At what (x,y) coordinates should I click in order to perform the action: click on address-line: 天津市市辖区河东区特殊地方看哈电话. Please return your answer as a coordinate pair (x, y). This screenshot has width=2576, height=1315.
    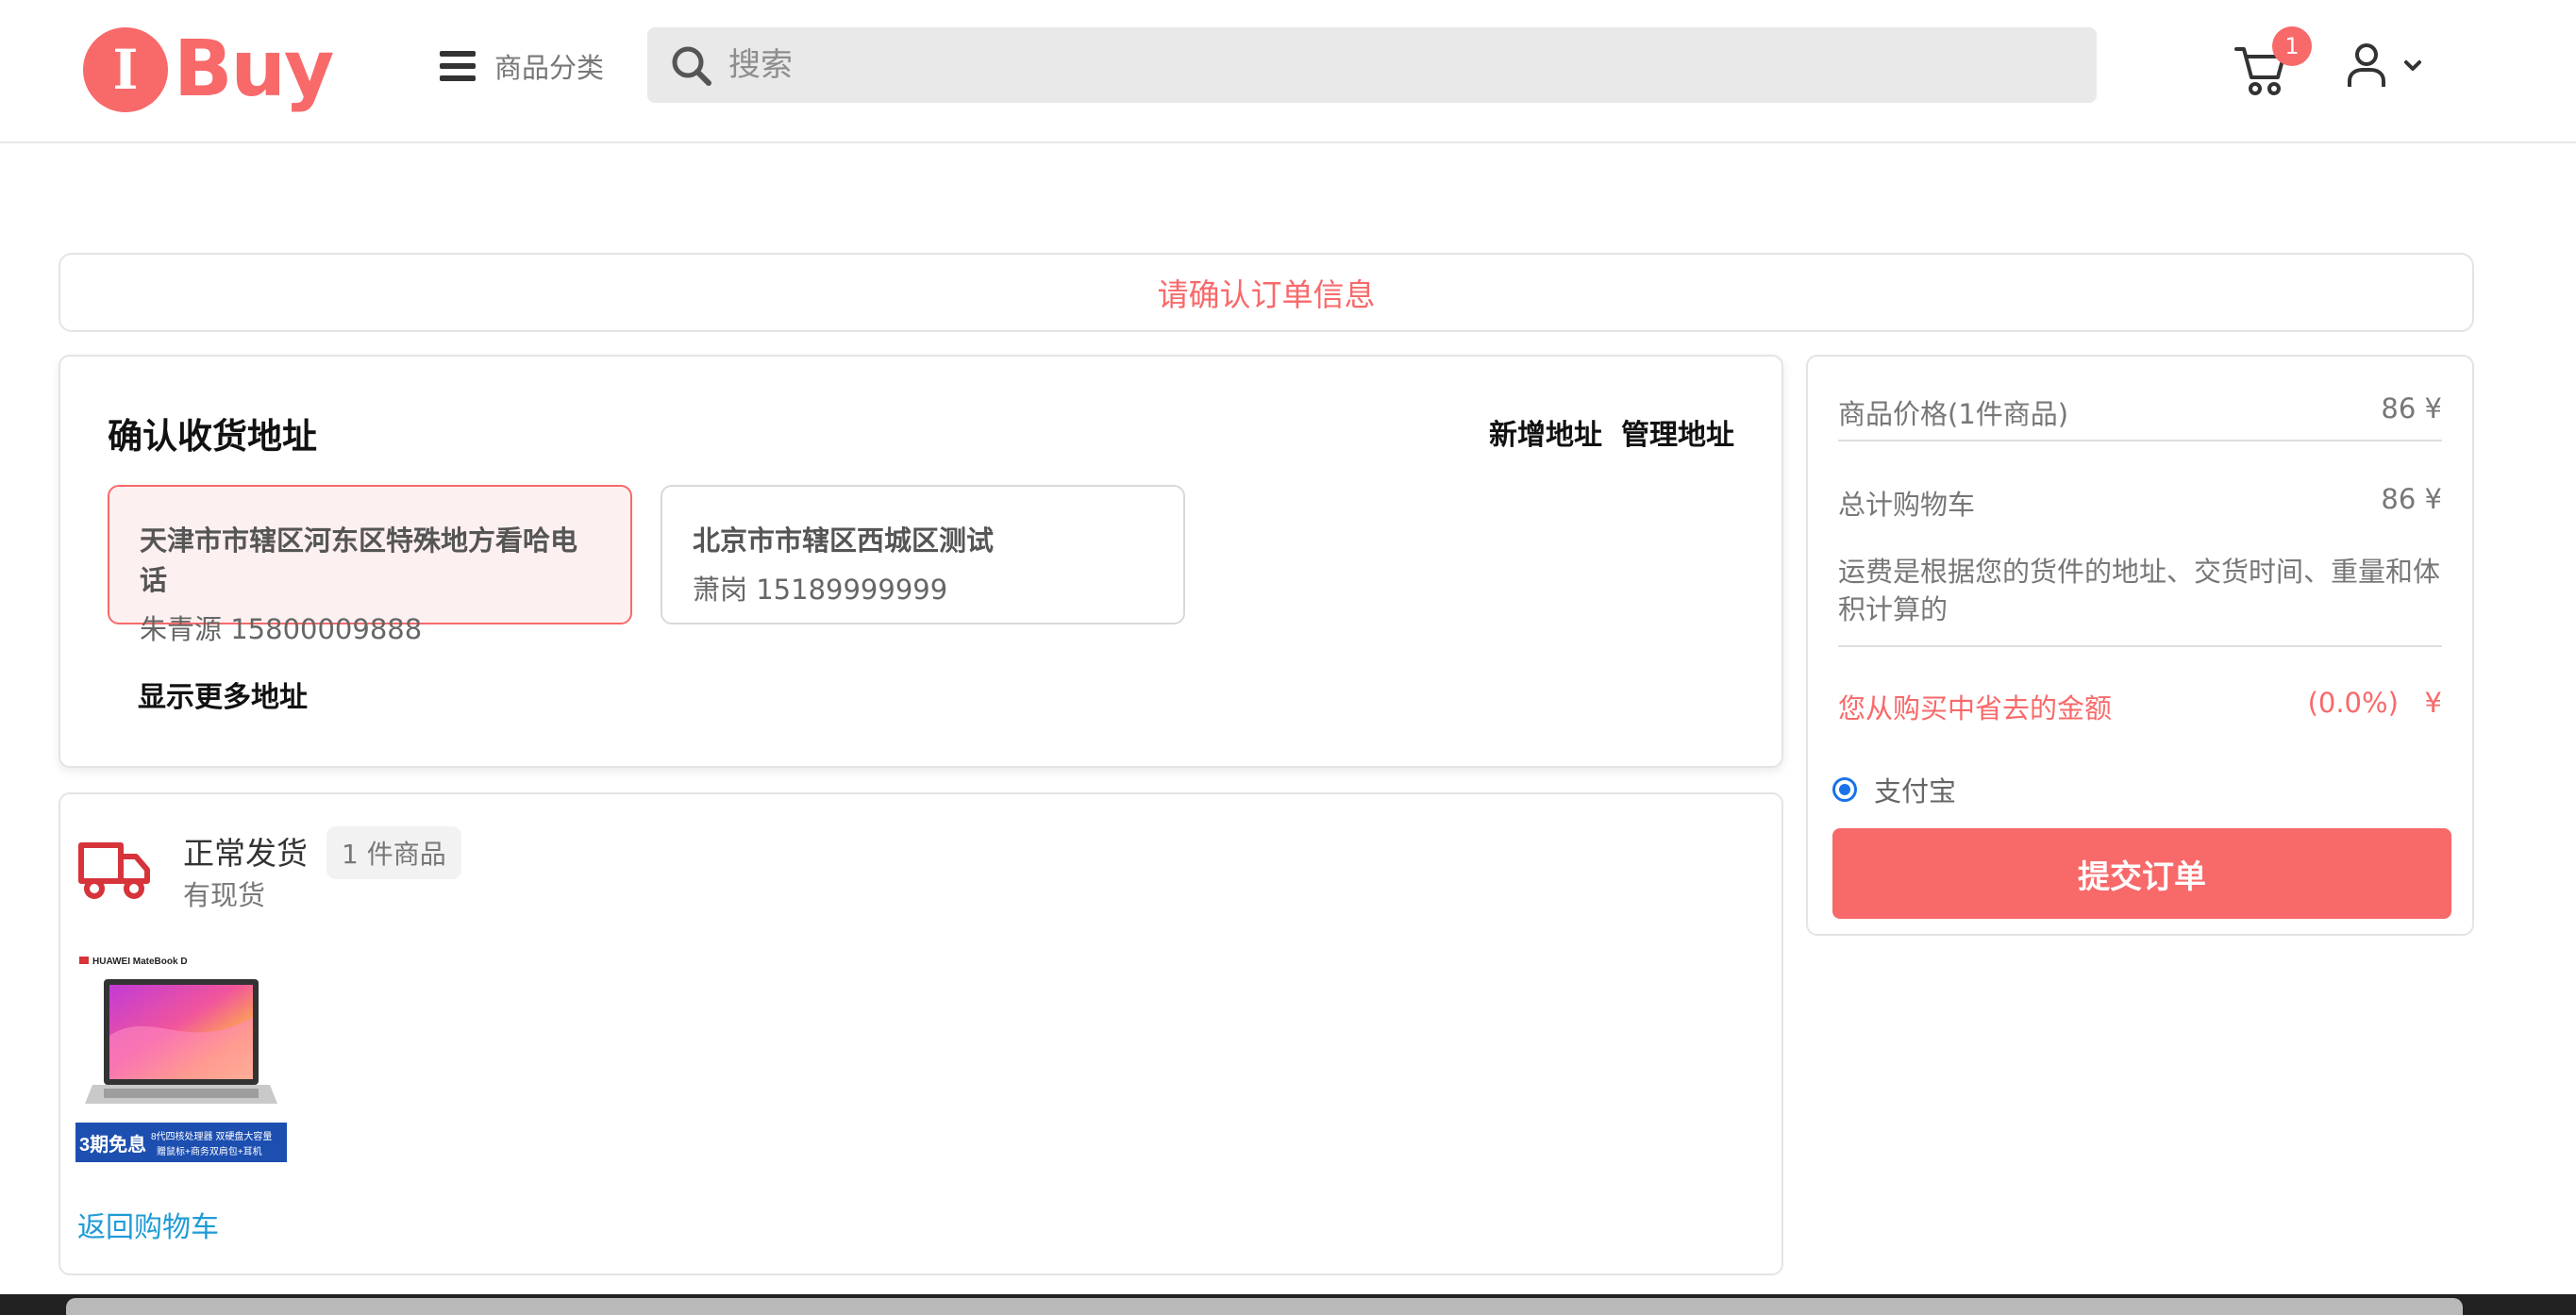
    Looking at the image, I should click on (359, 560).